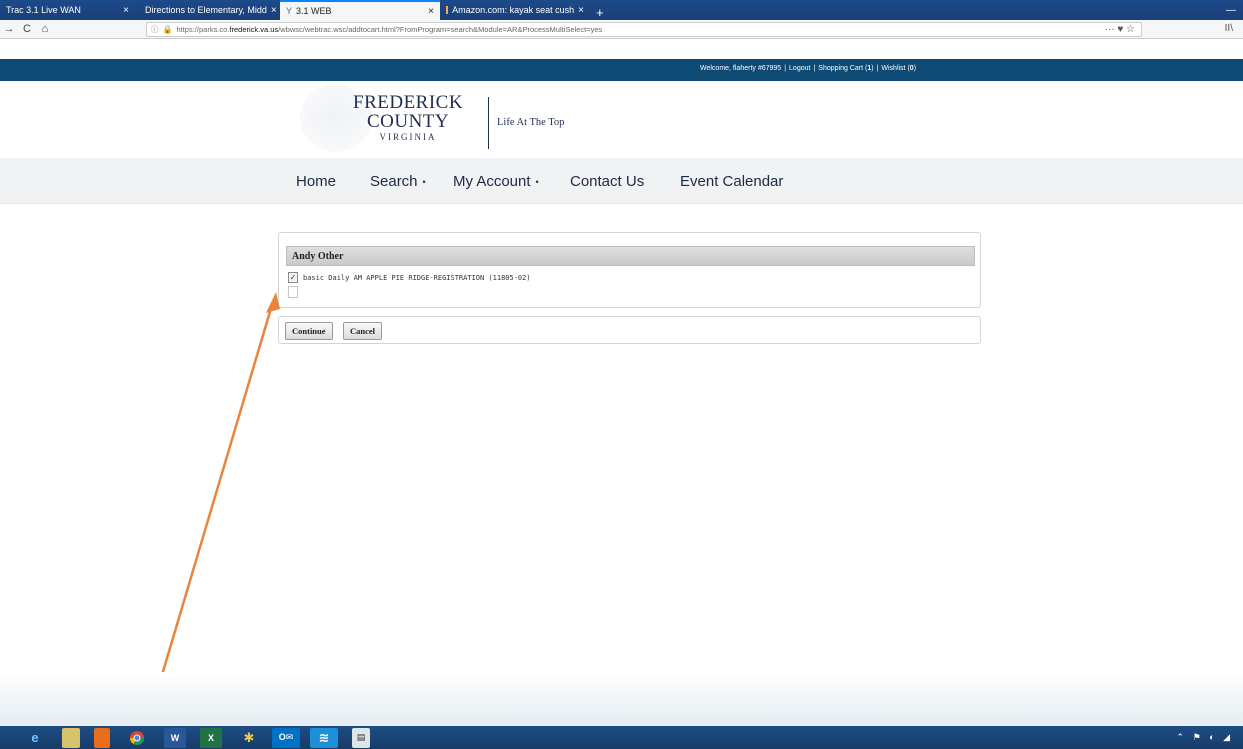 This screenshot has height=749, width=1243. What do you see at coordinates (293, 277) in the screenshot?
I see `activity-checkbox: ✓` at bounding box center [293, 277].